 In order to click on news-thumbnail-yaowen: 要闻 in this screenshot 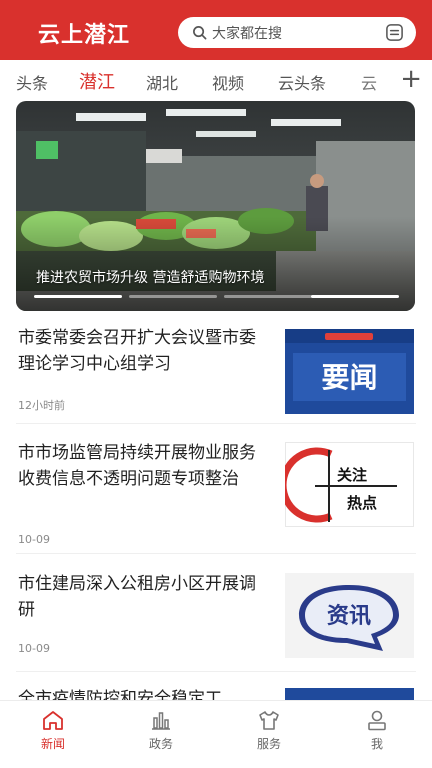, I will do `click(349, 371)`.